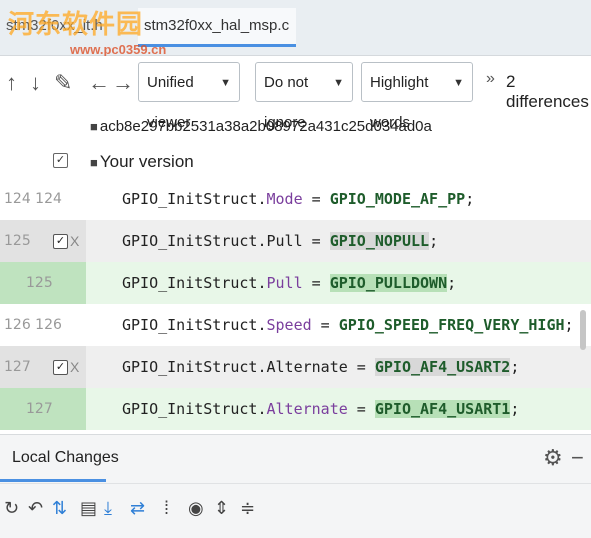  Describe the element at coordinates (280, 241) in the screenshot. I see `code-text: GPIO_InitStruct.Pull = GPIO_NOPULL;` at that location.